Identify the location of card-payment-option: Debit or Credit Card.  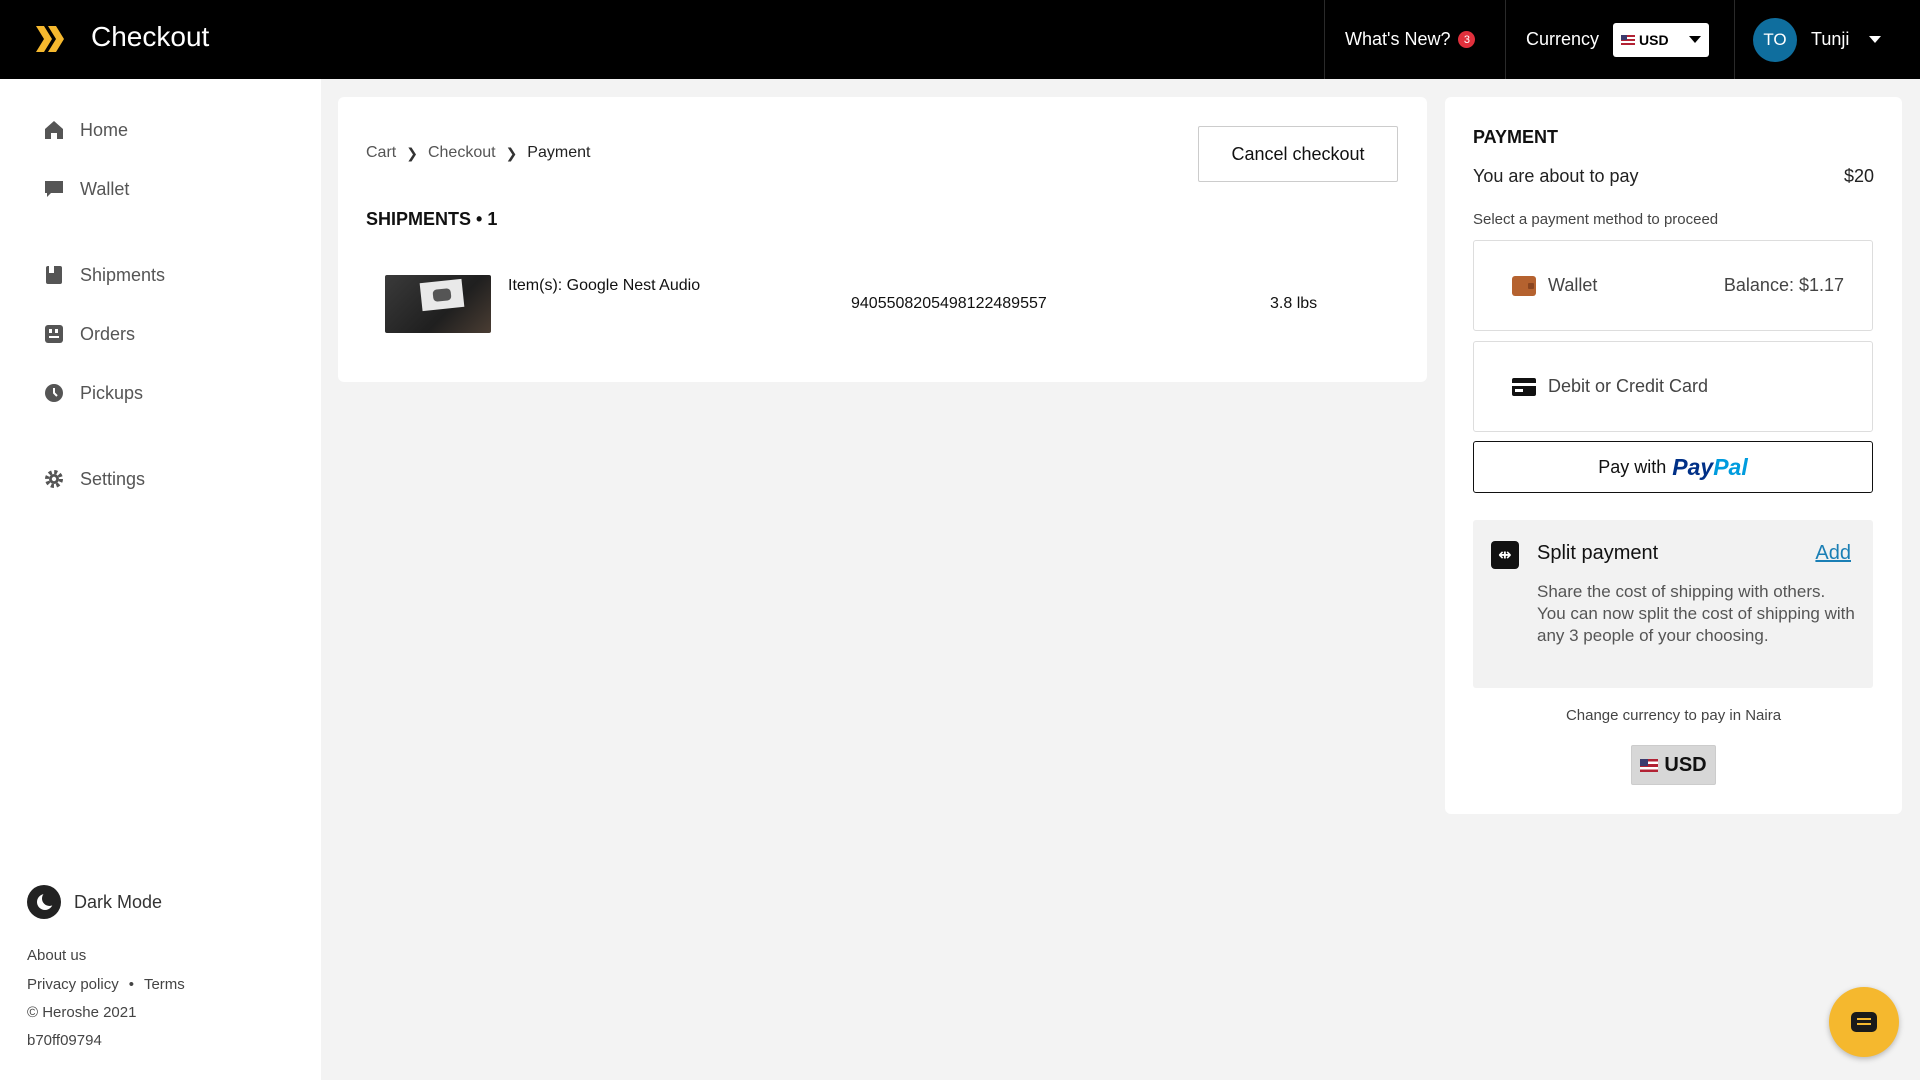
(1673, 386).